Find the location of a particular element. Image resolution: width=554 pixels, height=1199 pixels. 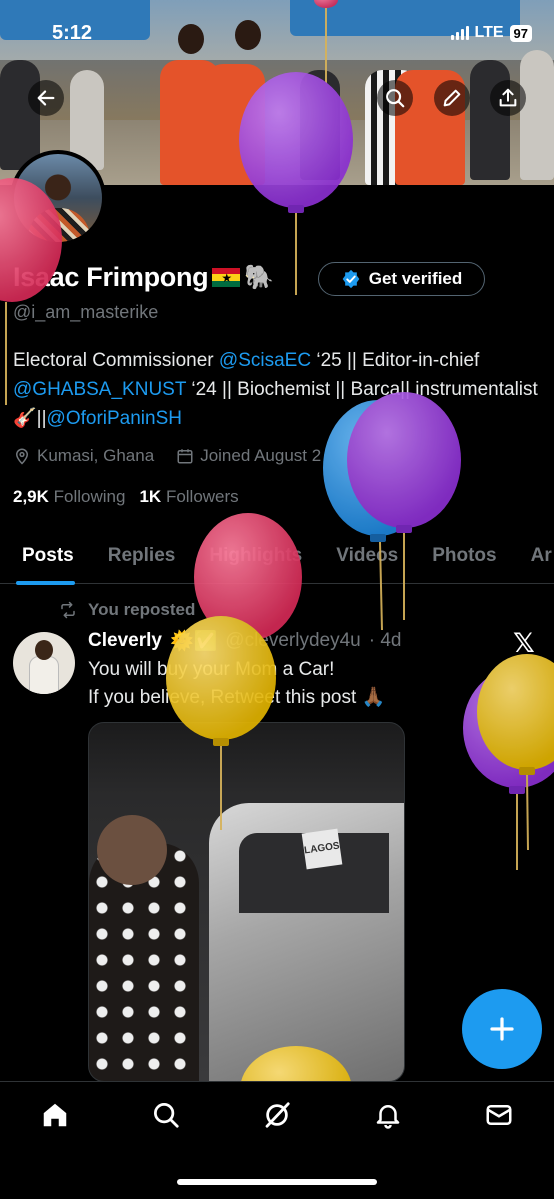

tab-replies: Replies is located at coordinates (142, 556).